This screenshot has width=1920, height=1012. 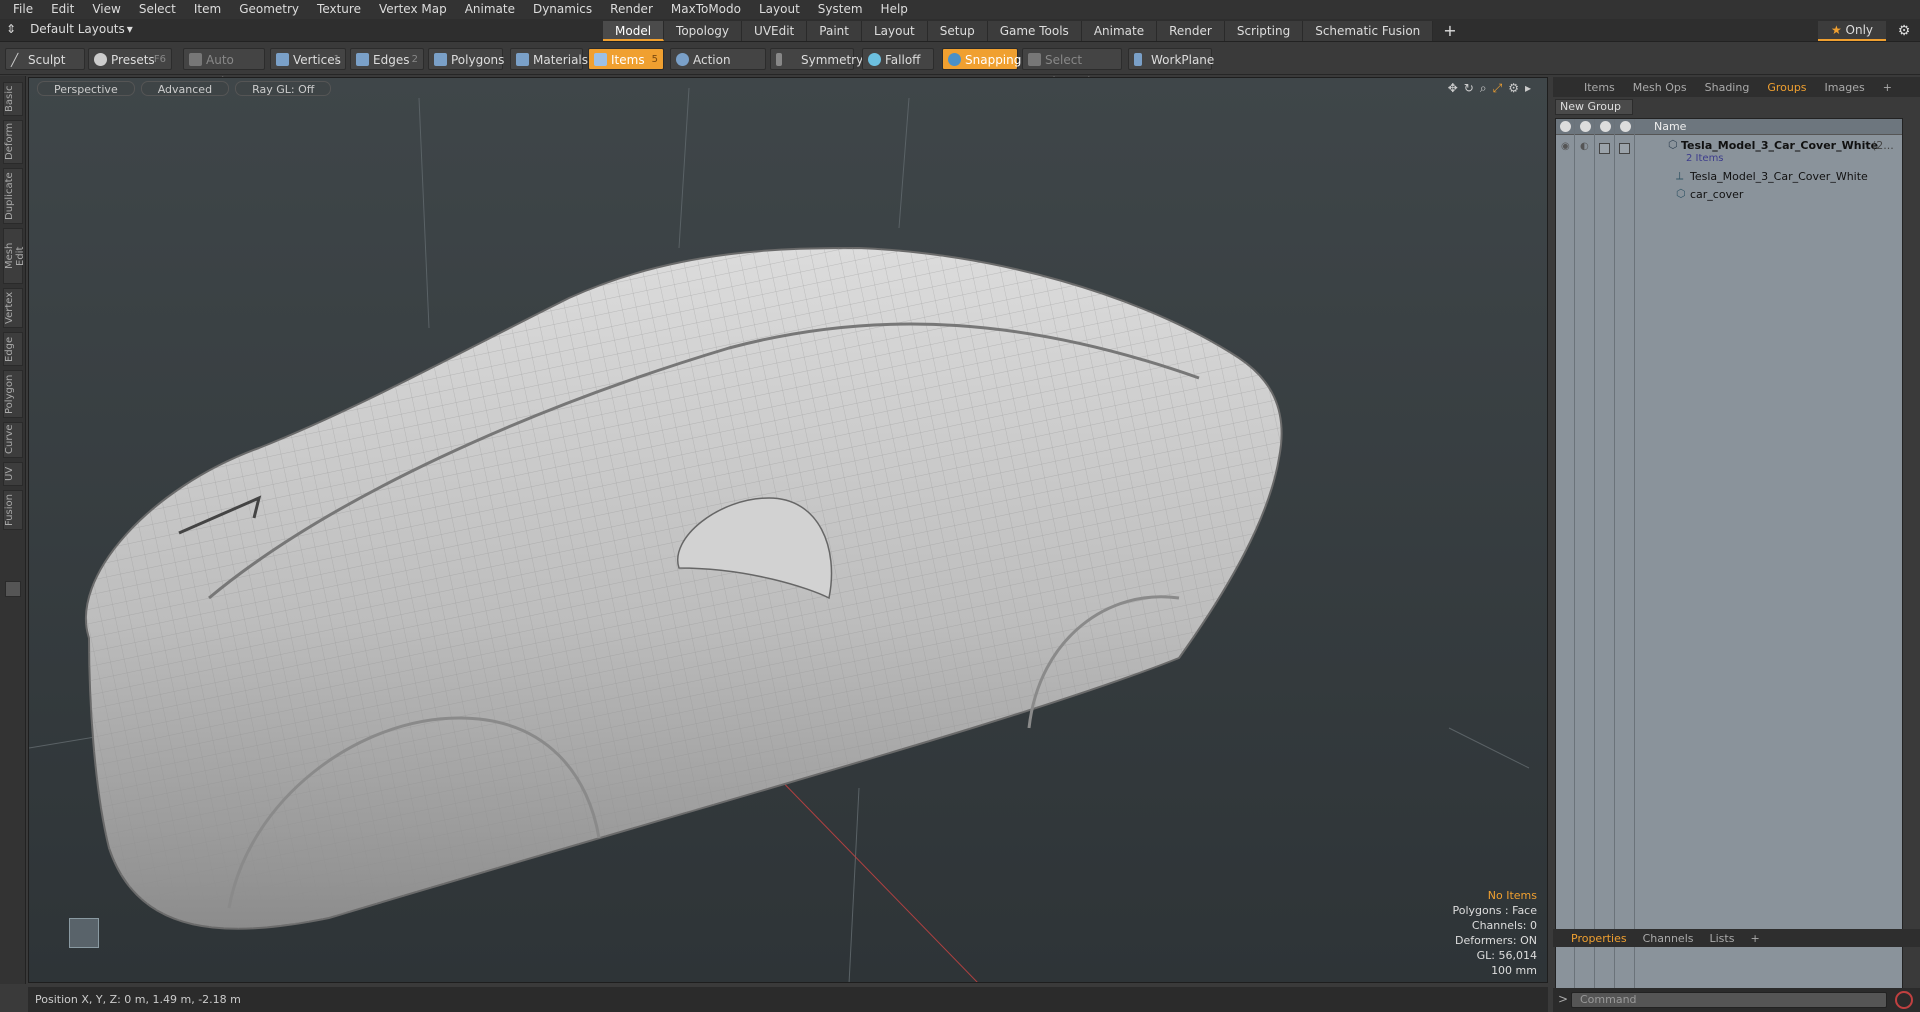 What do you see at coordinates (1852, 31) in the screenshot?
I see `only-button: ★ Only` at bounding box center [1852, 31].